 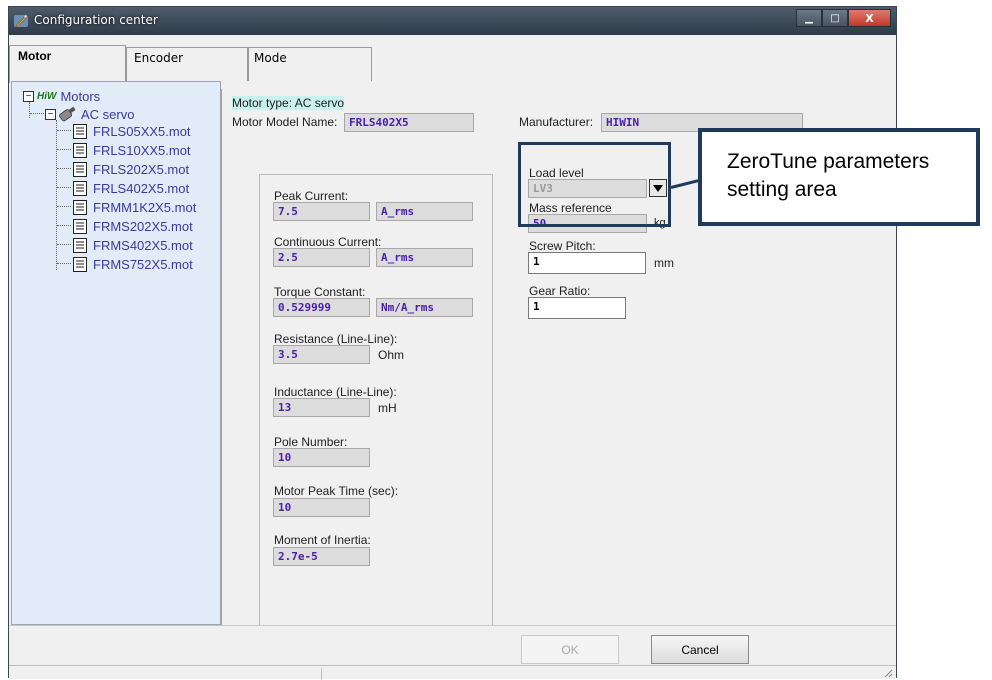 What do you see at coordinates (321, 211) in the screenshot?
I see `peak-current-field: 7.5` at bounding box center [321, 211].